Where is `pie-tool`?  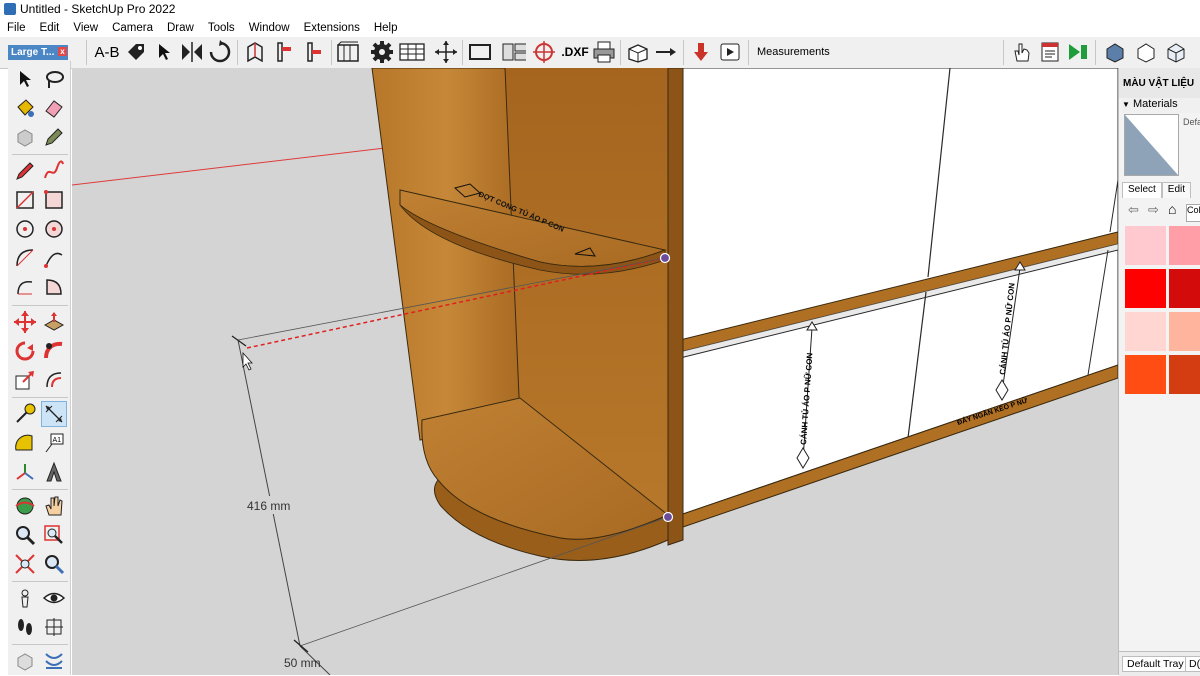
pie-tool is located at coordinates (54, 287).